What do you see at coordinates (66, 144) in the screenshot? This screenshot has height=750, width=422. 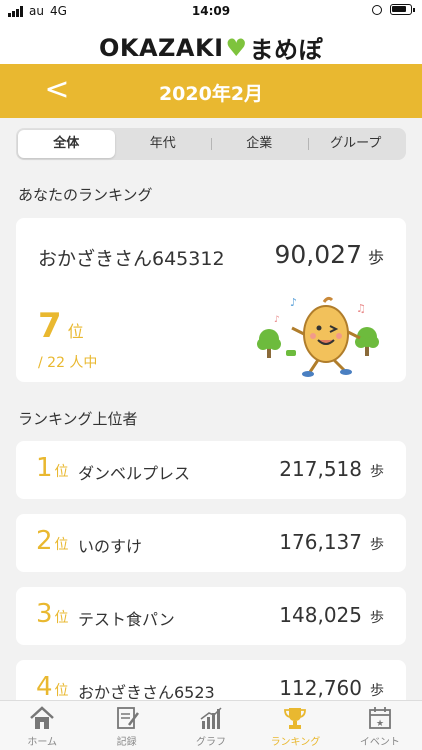 I see `tab-all: 全体` at bounding box center [66, 144].